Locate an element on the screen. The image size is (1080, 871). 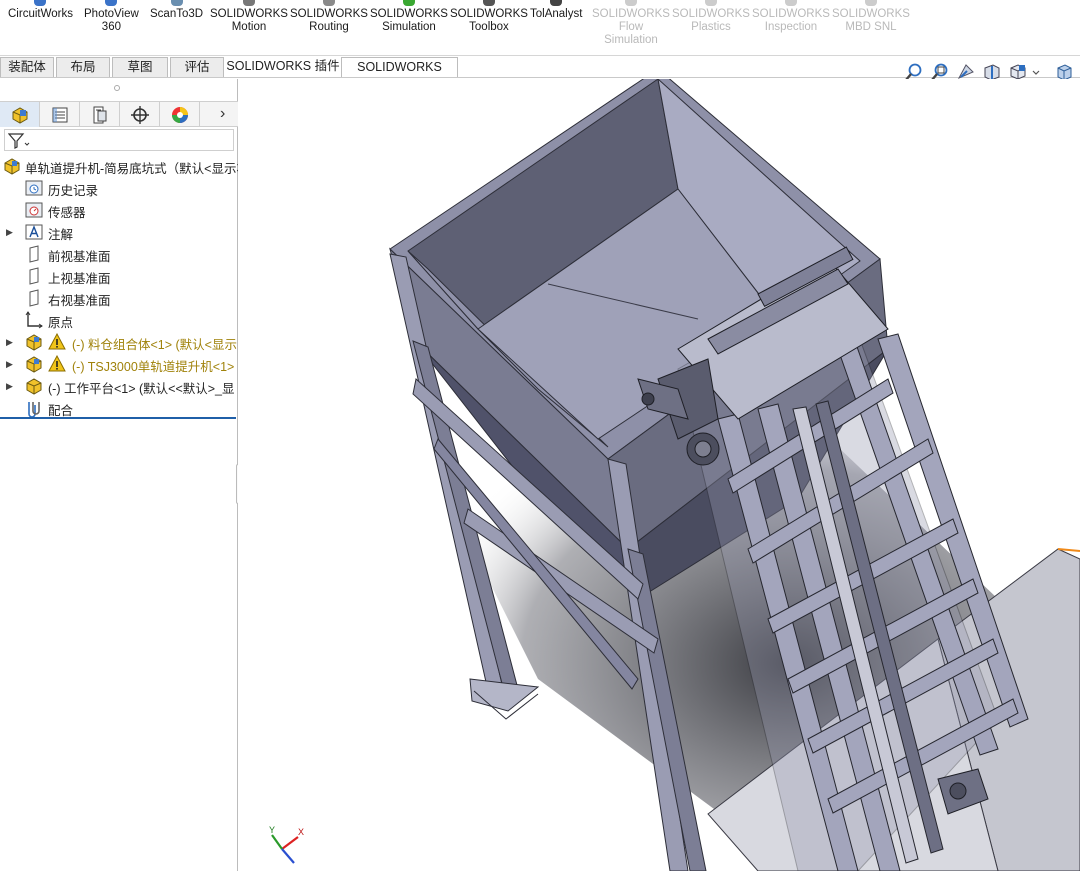
tab-sketch: 草图 is located at coordinates (140, 67).